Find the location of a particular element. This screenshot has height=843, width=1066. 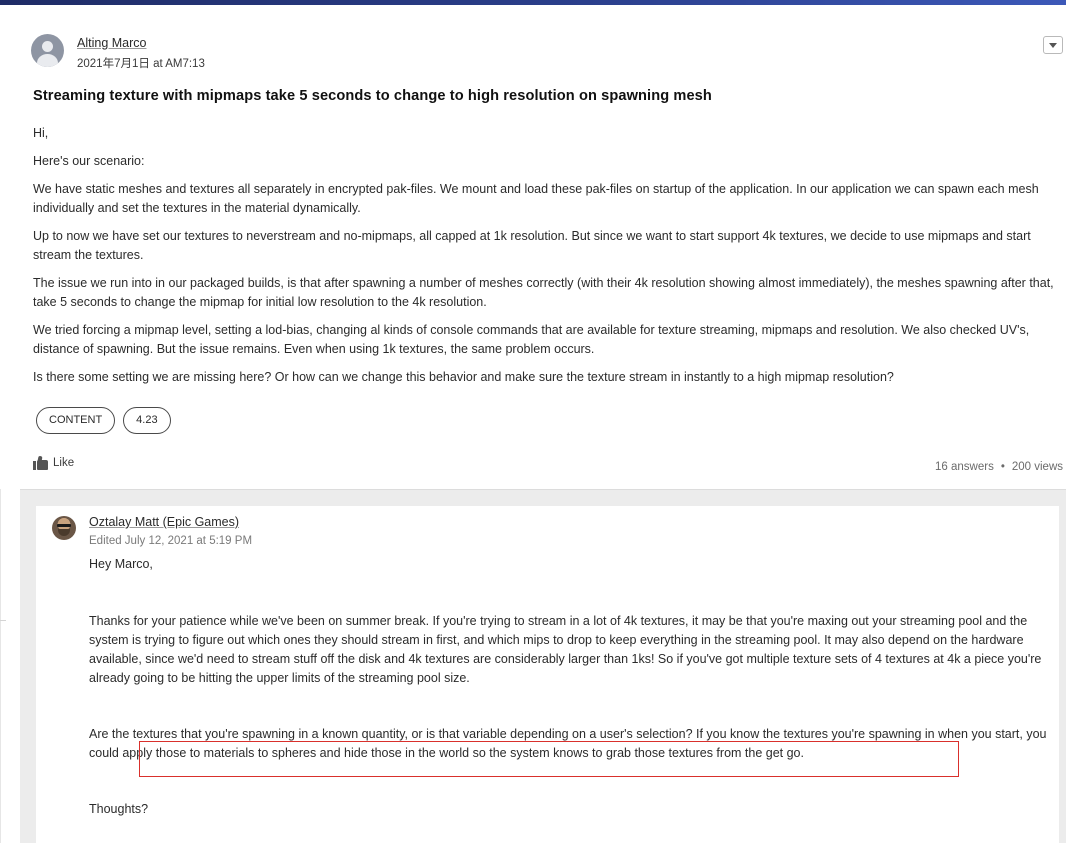

question-author-link: Alting Marco is located at coordinates (111, 43).